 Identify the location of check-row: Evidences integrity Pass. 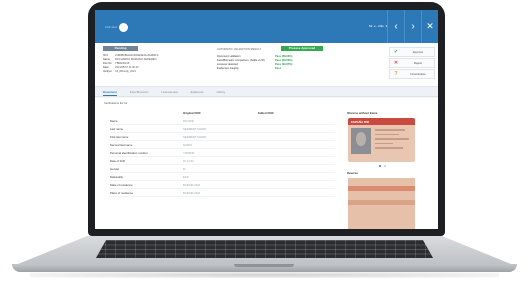
(249, 69).